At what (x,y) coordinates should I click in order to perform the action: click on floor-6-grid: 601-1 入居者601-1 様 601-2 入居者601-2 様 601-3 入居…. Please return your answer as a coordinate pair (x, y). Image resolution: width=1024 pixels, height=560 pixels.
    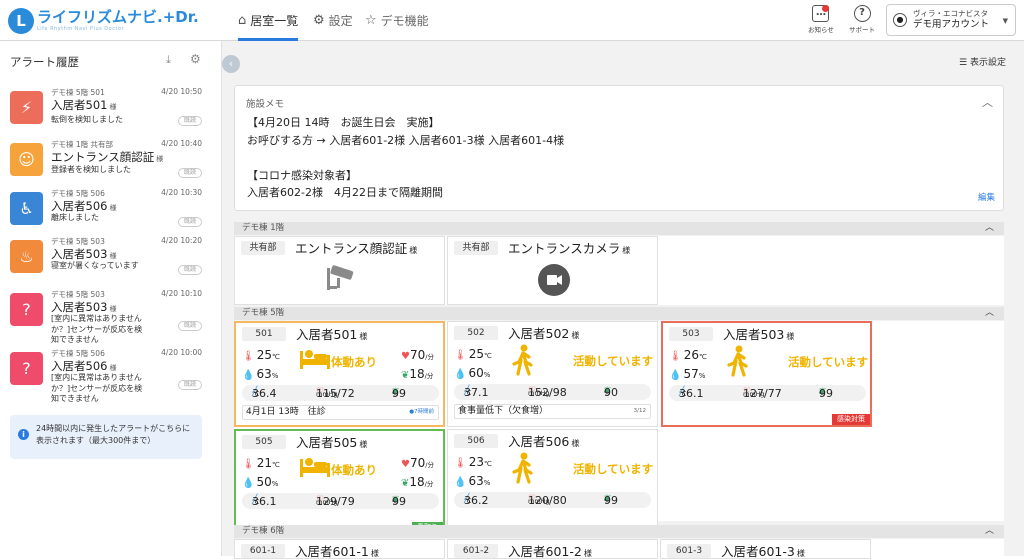
    Looking at the image, I should click on (619, 549).